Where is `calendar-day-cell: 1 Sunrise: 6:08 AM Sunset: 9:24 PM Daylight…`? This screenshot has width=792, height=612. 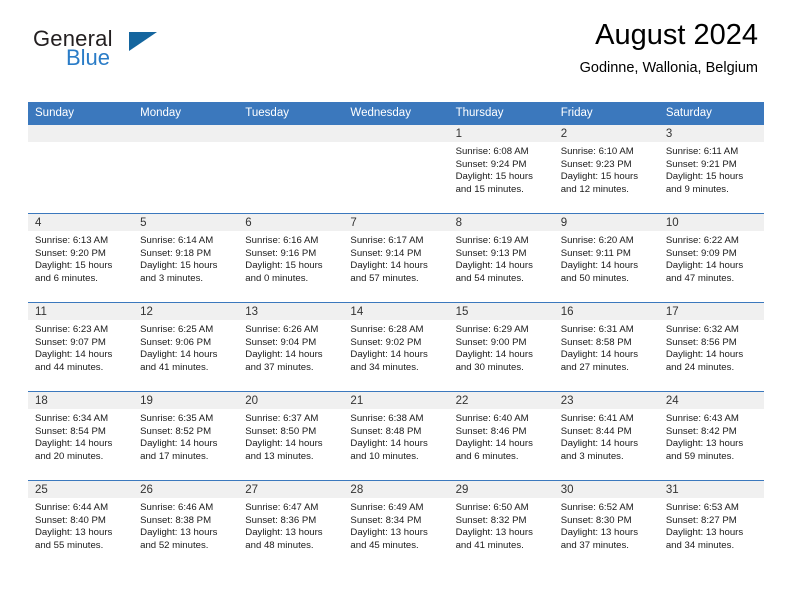
calendar-day-cell: 1 Sunrise: 6:08 AM Sunset: 9:24 PM Daylight… is located at coordinates (501, 169).